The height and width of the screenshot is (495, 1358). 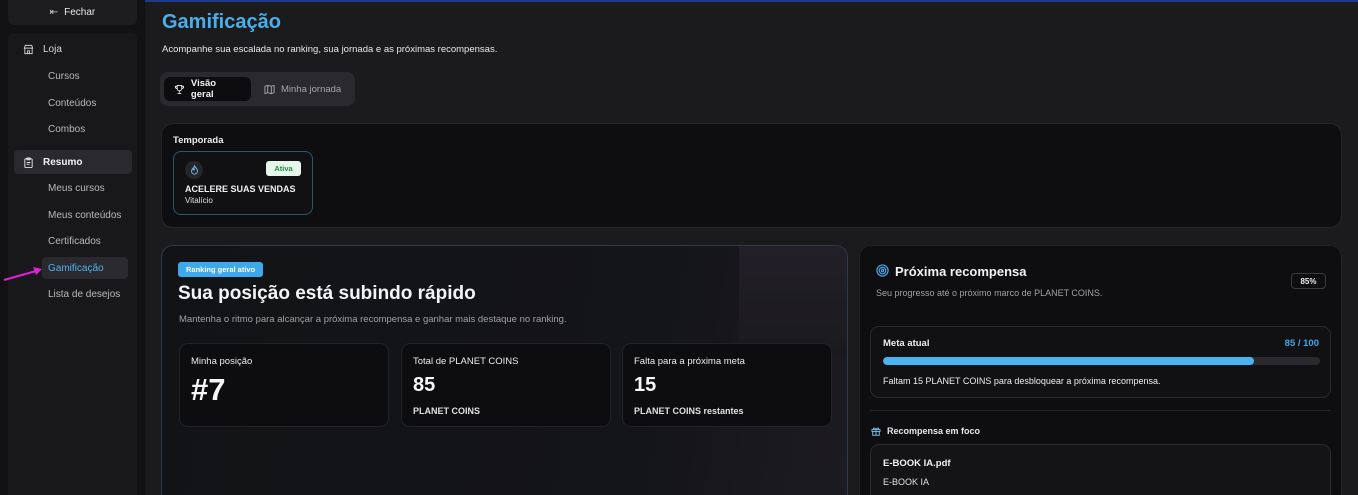 I want to click on tab-label: Visão geral, so click(x=203, y=89).